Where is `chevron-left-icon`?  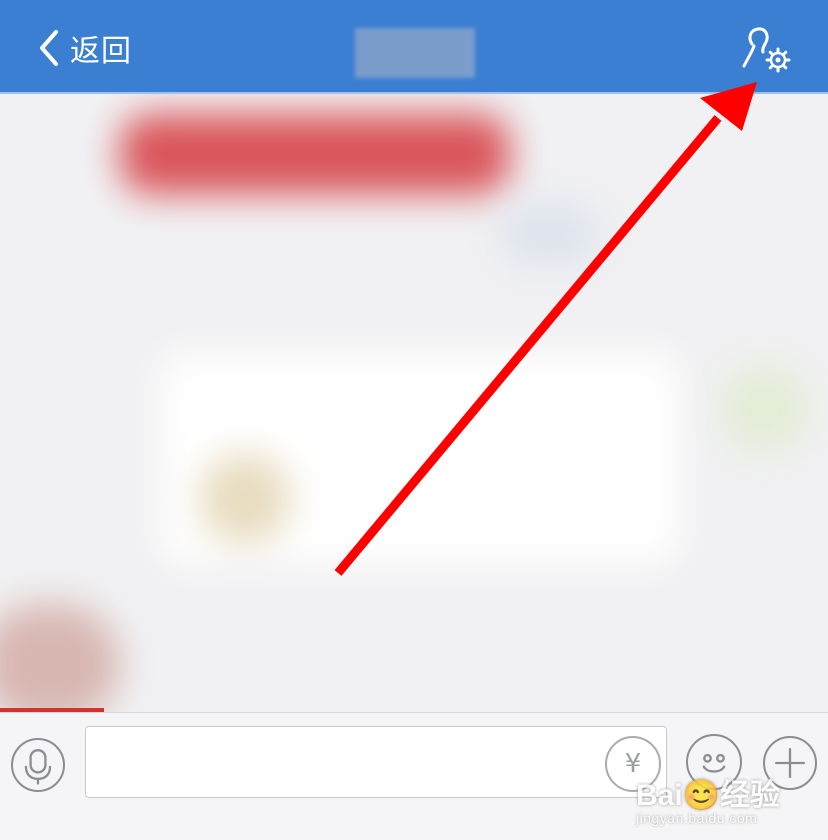
chevron-left-icon is located at coordinates (49, 48).